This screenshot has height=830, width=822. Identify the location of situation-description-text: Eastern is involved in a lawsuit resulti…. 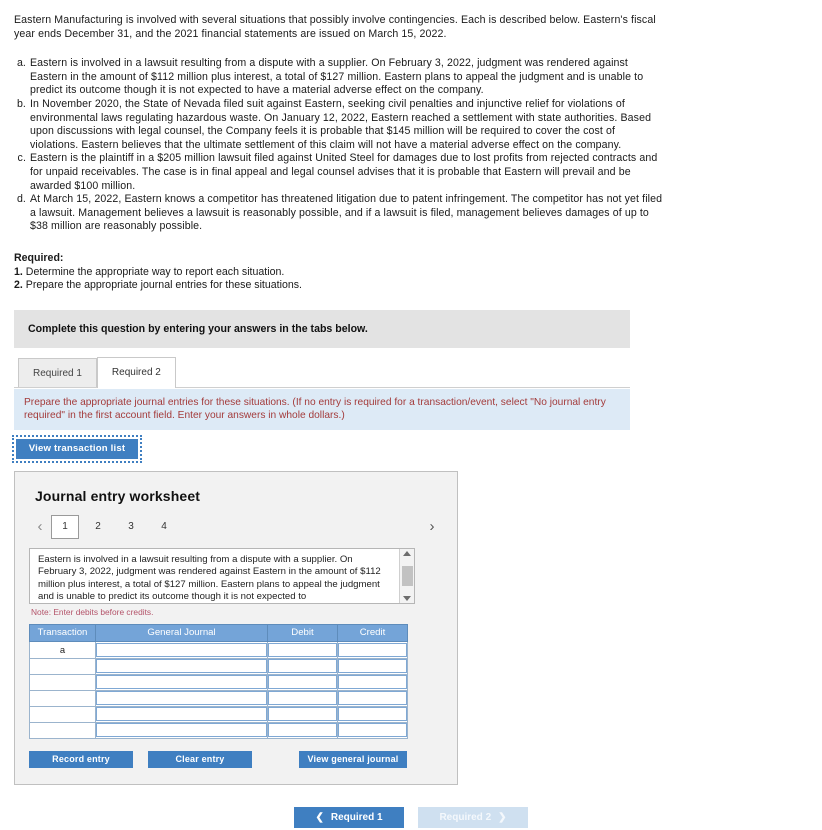
(209, 577).